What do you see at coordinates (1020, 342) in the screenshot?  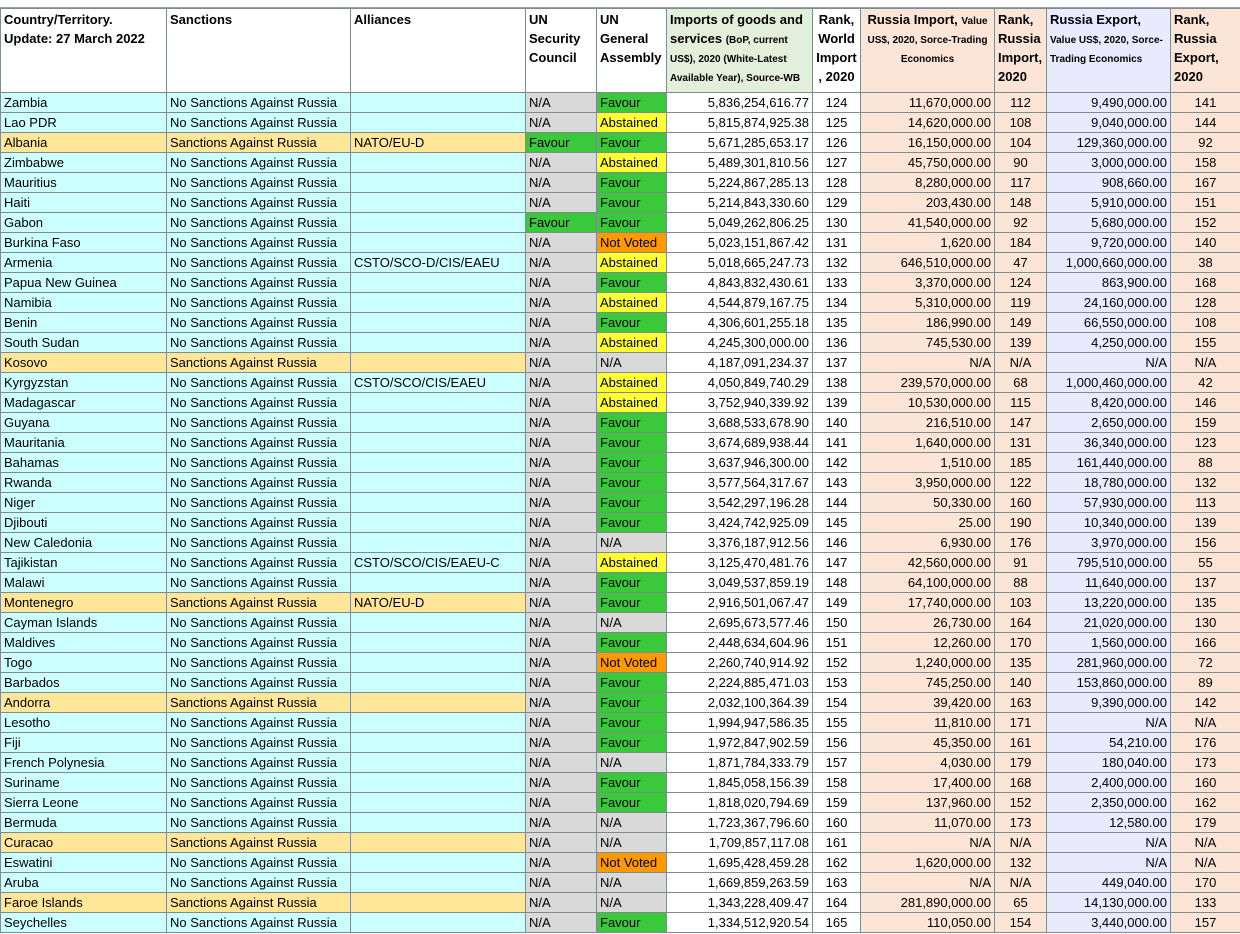 I see `cell-rank-russia-import: 139` at bounding box center [1020, 342].